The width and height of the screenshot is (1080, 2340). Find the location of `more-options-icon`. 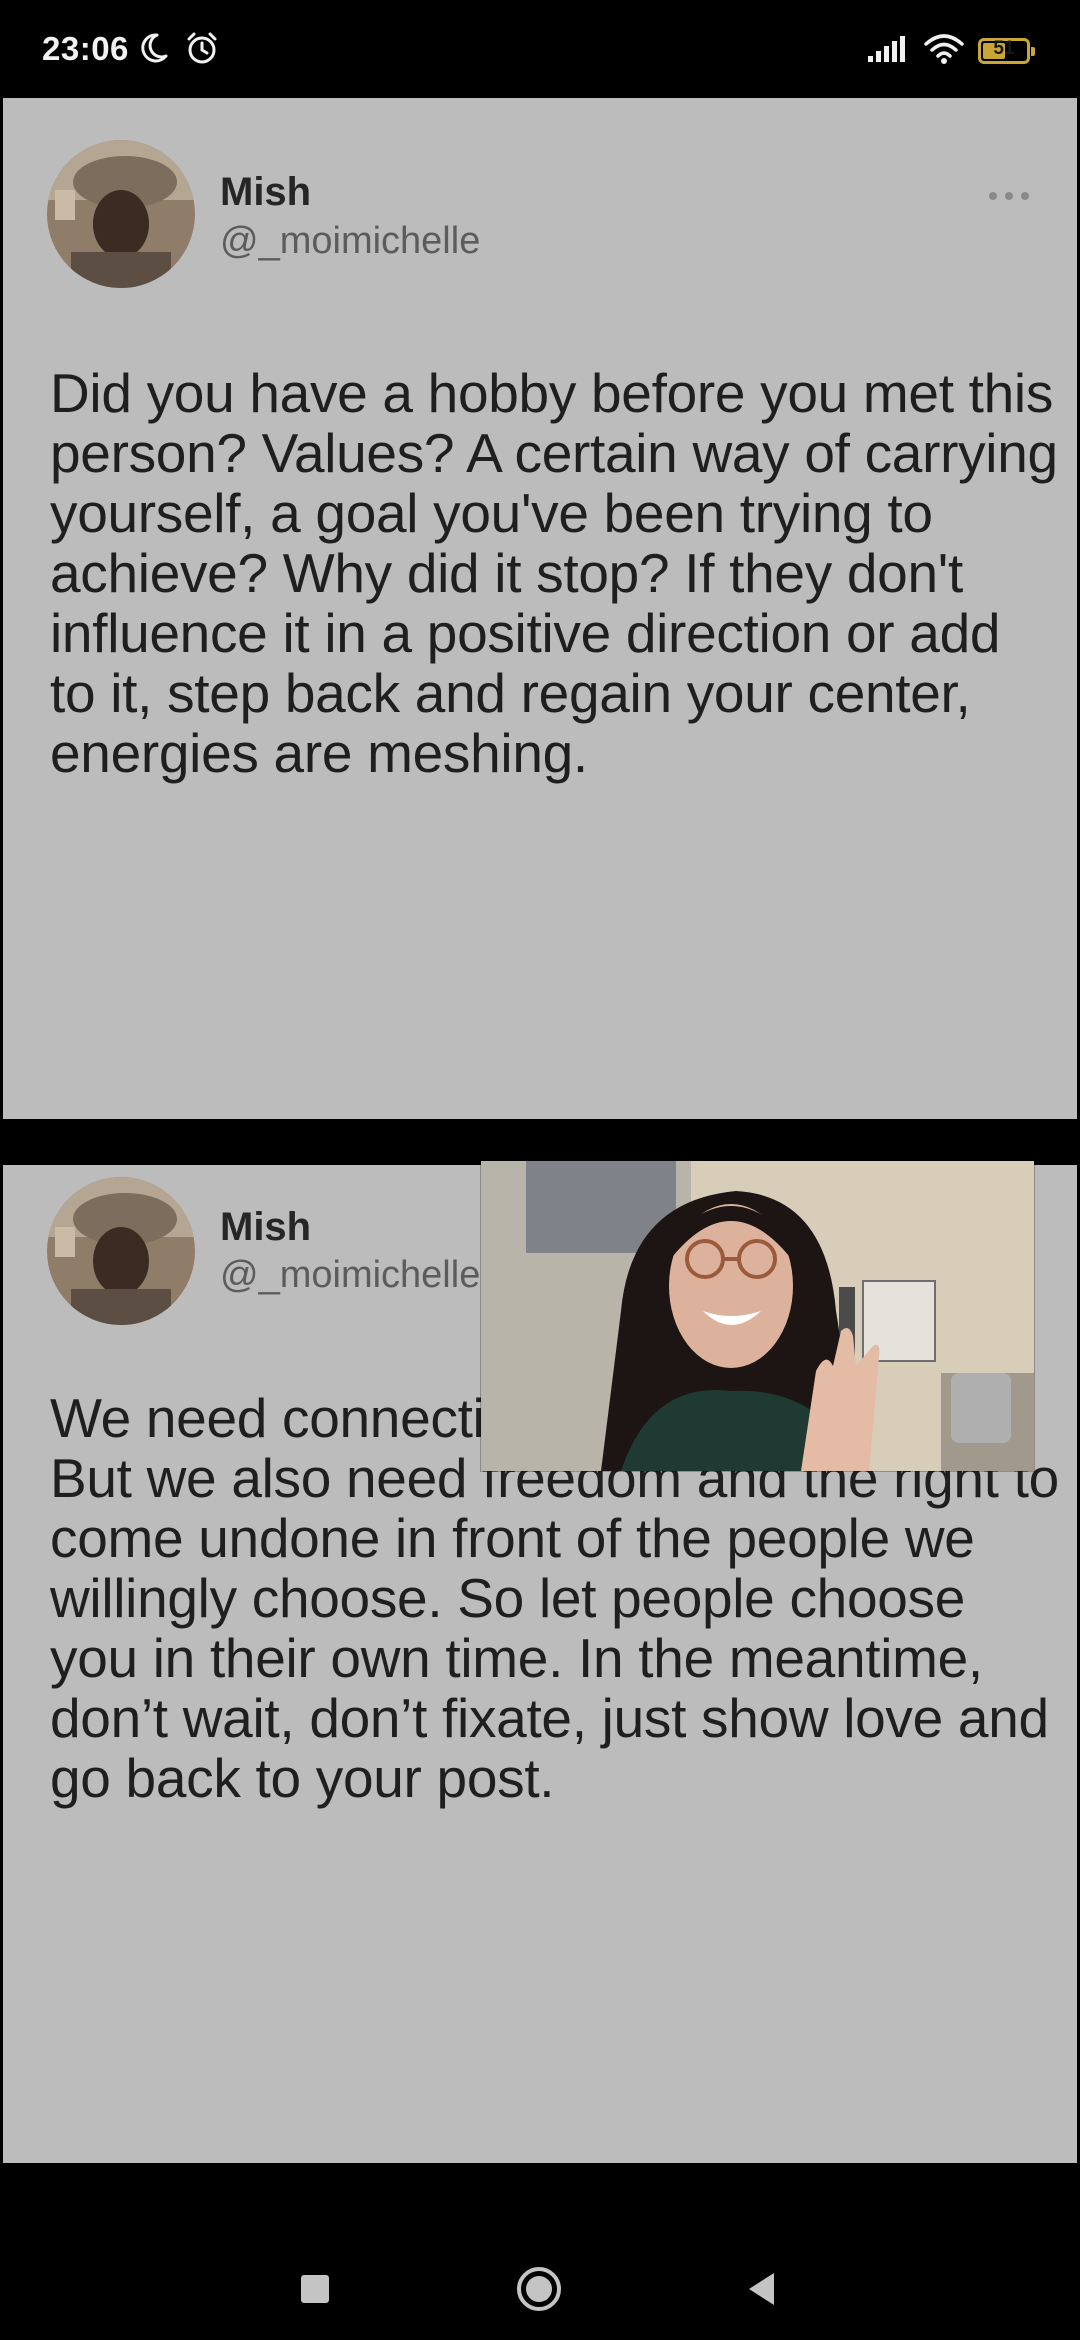

more-options-icon is located at coordinates (1009, 196).